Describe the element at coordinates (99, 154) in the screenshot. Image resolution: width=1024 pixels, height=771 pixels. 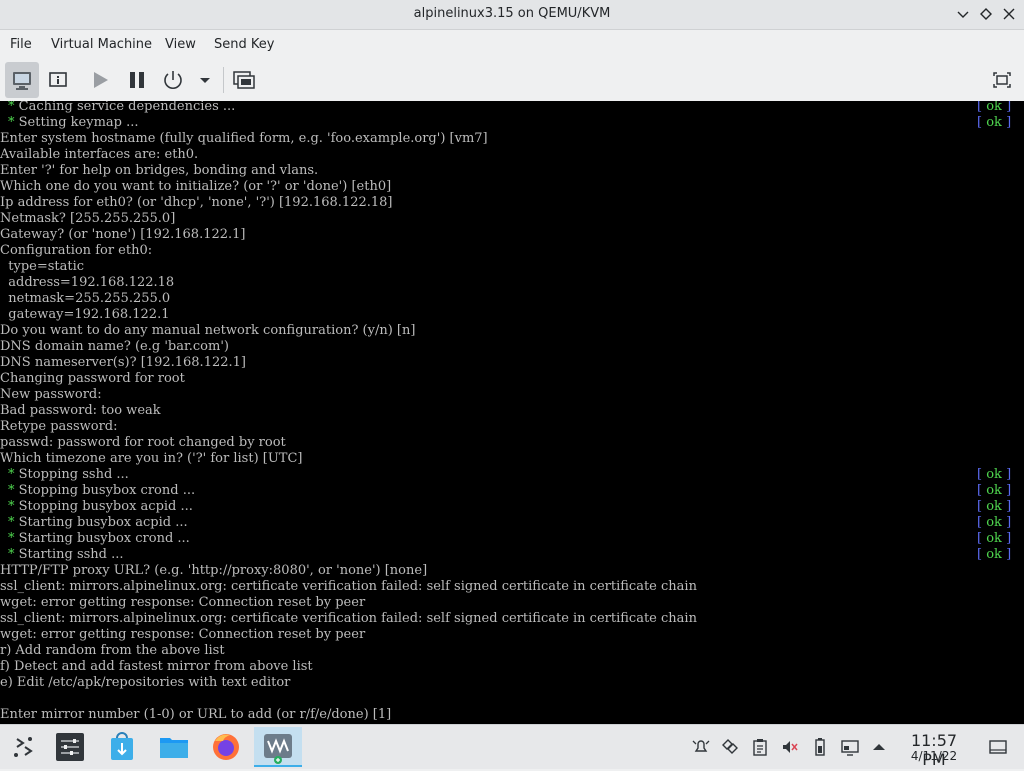
I see `console-line-text: Available interfaces are: eth0.` at that location.